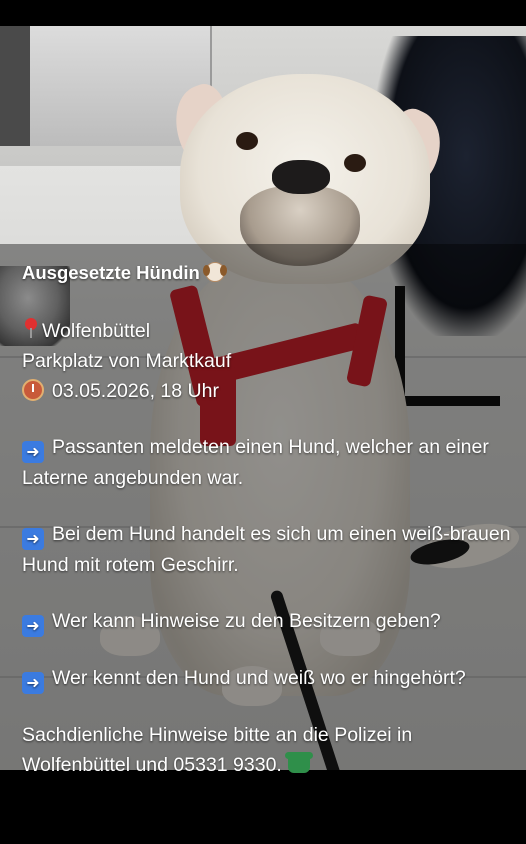 The width and height of the screenshot is (526, 844). Describe the element at coordinates (127, 361) in the screenshot. I see `location-place: Parkplatz von Marktkauf` at that location.